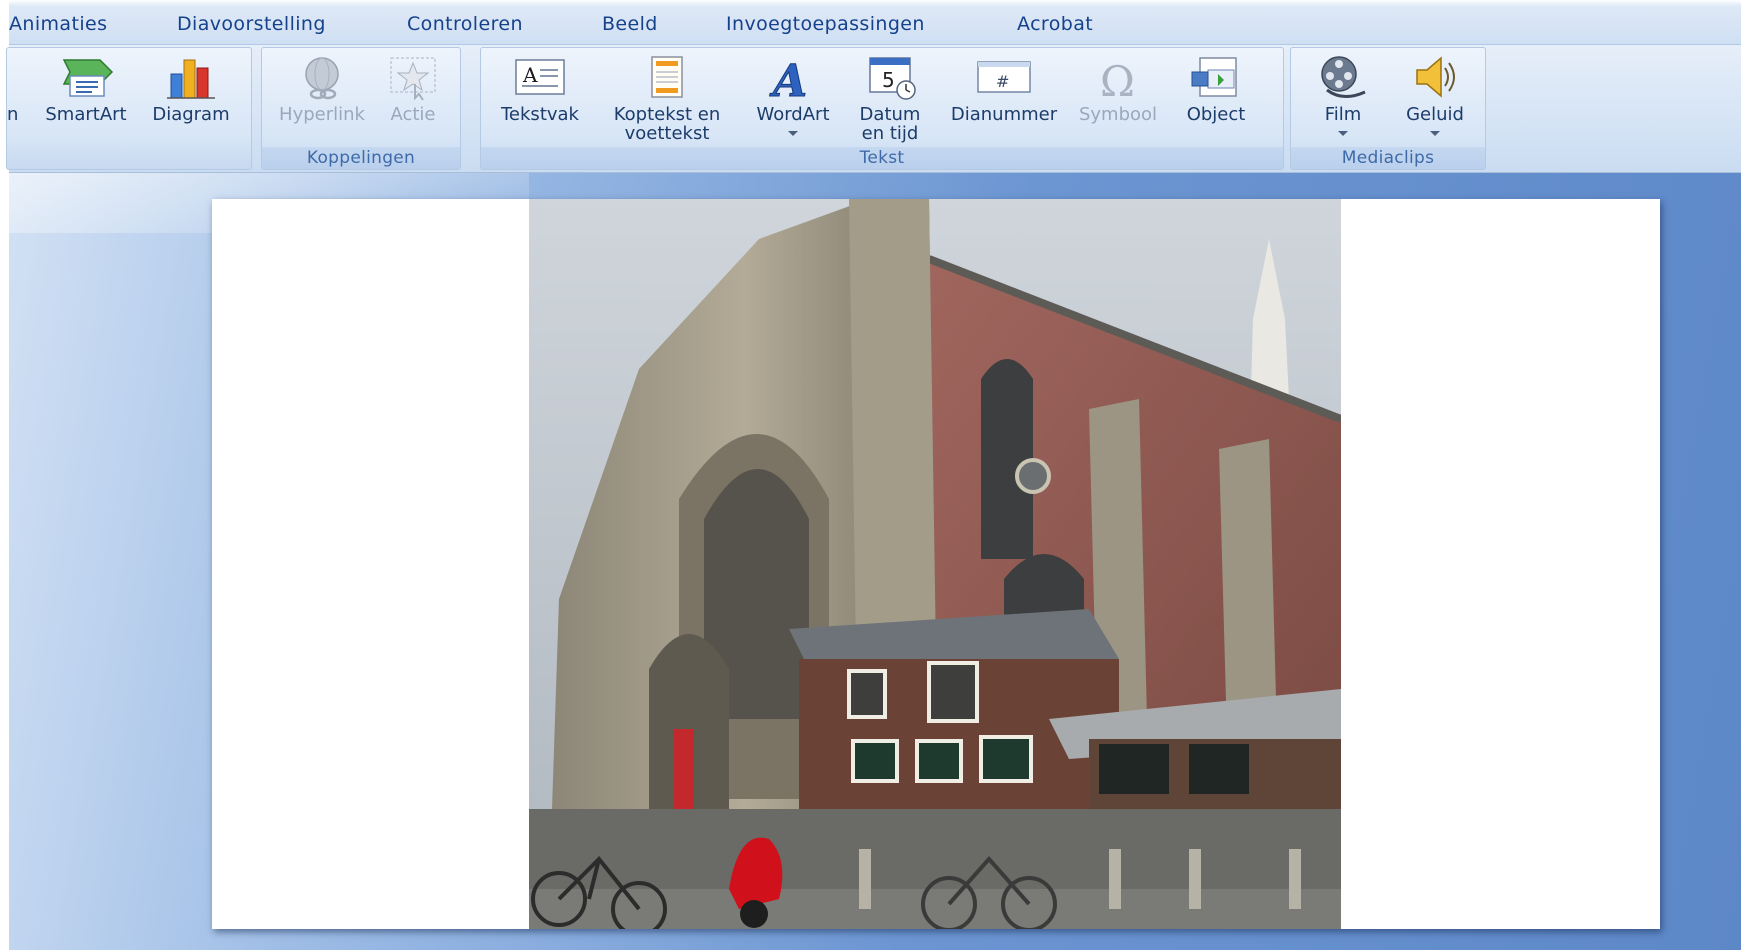  What do you see at coordinates (667, 77) in the screenshot?
I see `document-icon` at bounding box center [667, 77].